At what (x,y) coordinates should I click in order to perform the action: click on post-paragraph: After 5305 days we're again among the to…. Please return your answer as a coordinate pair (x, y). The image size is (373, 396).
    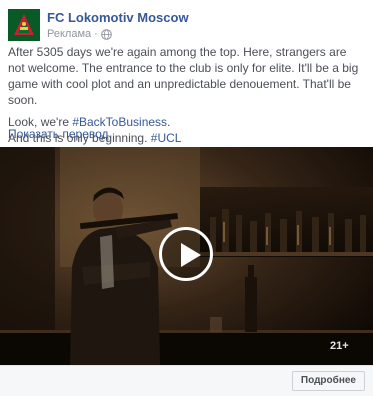
    Looking at the image, I should click on (183, 76).